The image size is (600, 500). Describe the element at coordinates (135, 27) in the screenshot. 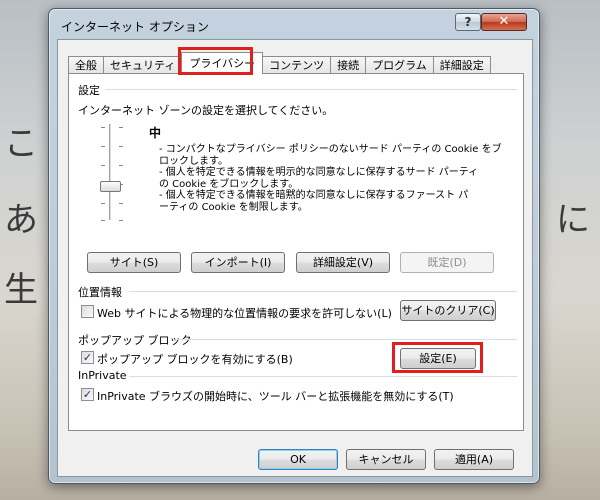

I see `window-title: インターネット オプション` at that location.